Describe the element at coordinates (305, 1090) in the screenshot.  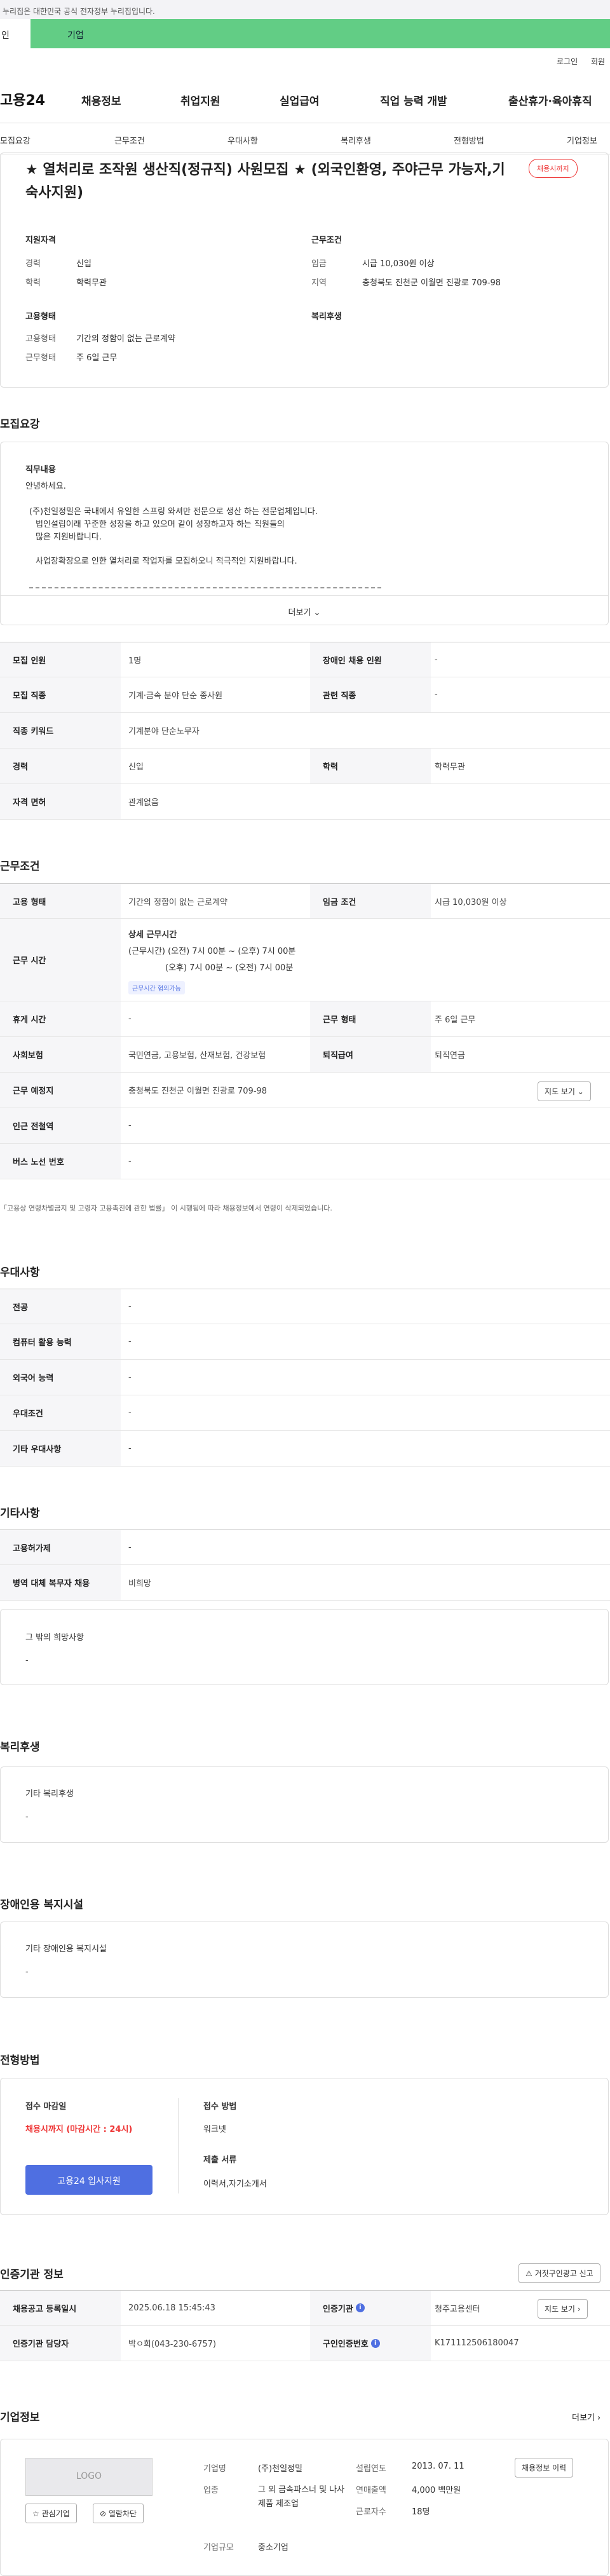
I see `table-row: 근무 예정지 충청북도 진천군 이월면 진광로 709-98` at that location.